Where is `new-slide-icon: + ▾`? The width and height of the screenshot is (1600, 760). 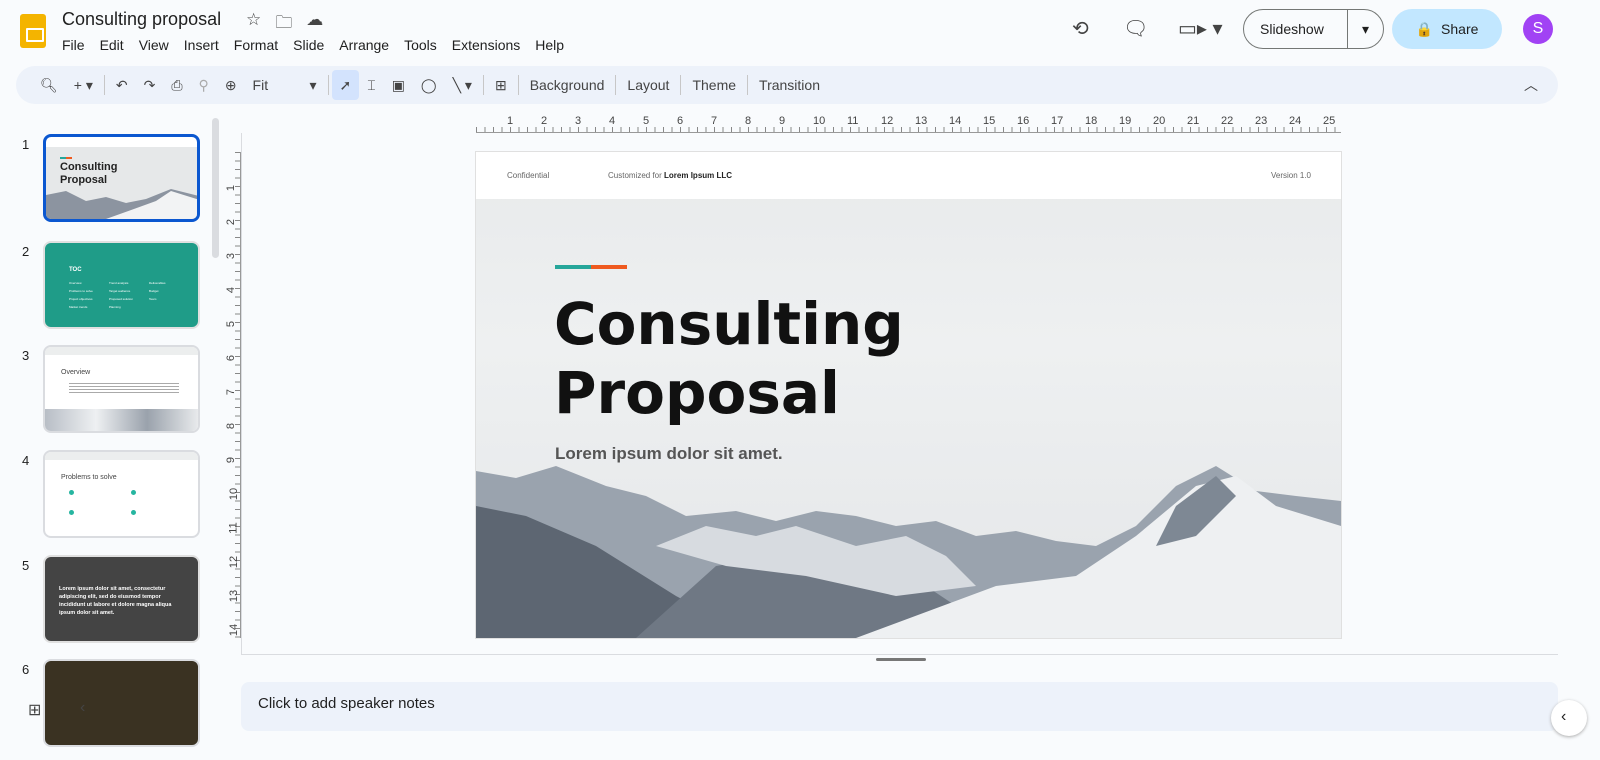
new-slide-icon: + ▾ is located at coordinates (83, 85).